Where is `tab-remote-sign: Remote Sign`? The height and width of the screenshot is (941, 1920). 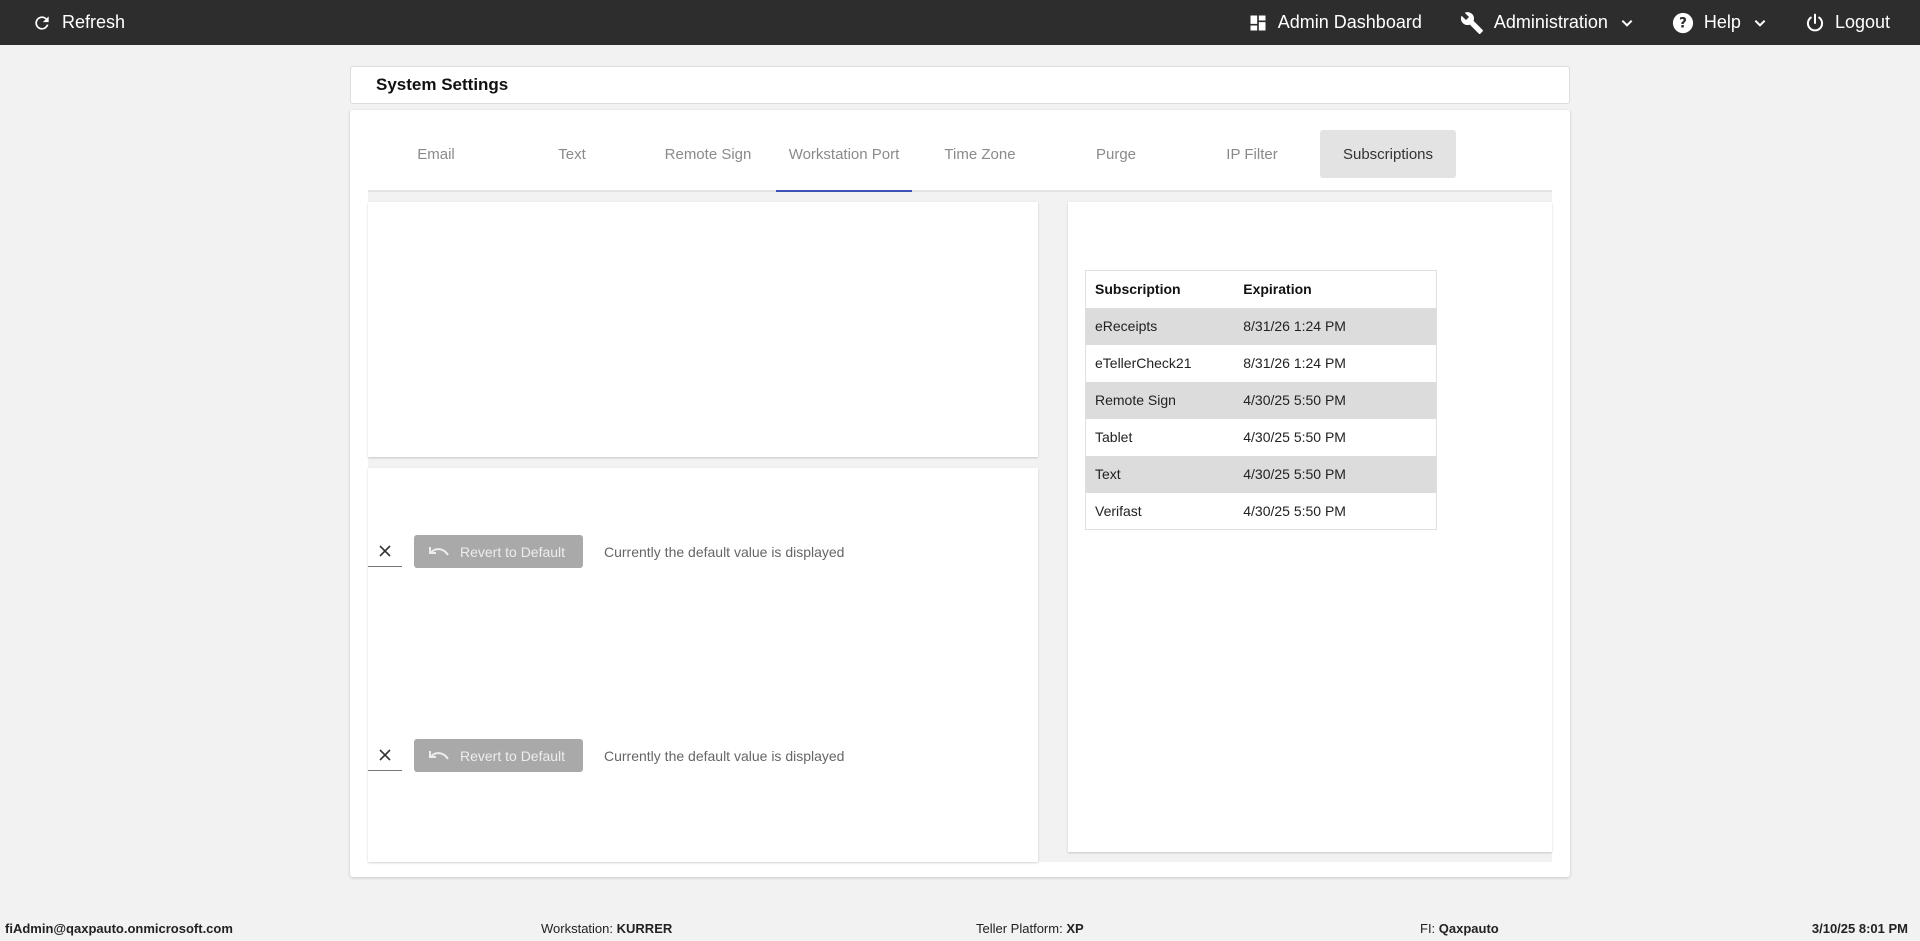 tab-remote-sign: Remote Sign is located at coordinates (708, 154).